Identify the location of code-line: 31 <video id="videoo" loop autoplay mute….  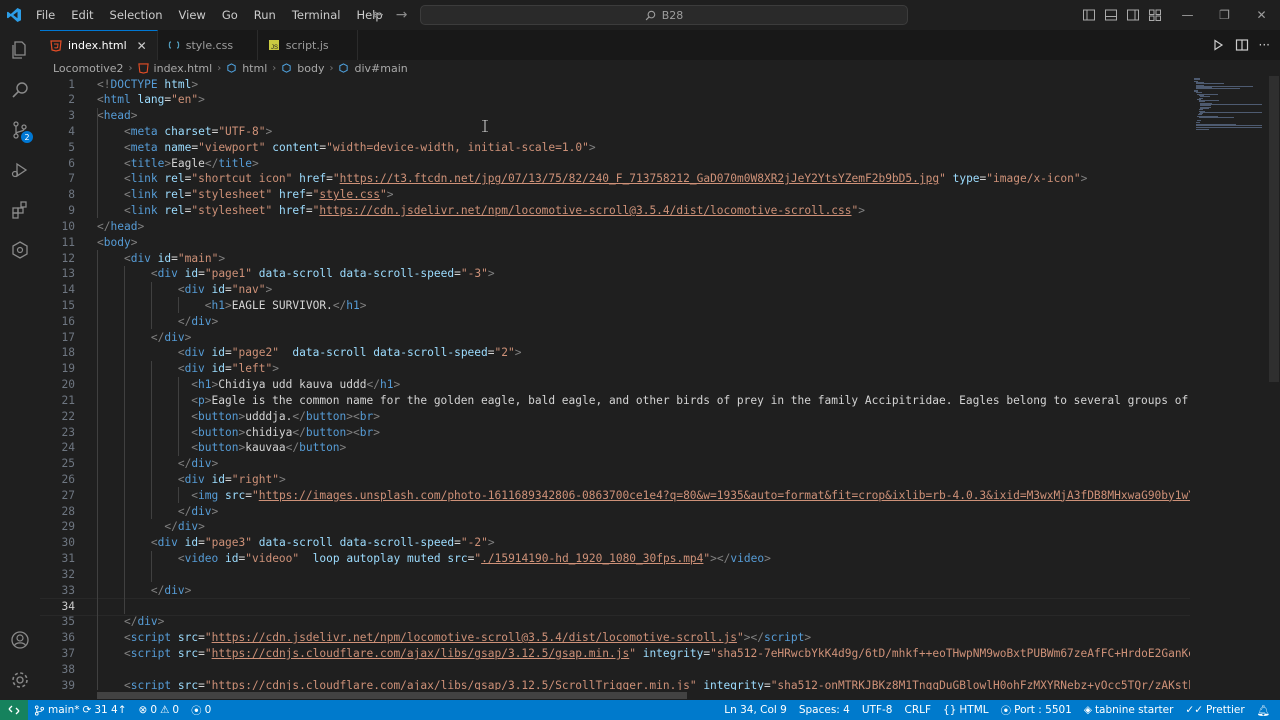
(615, 559).